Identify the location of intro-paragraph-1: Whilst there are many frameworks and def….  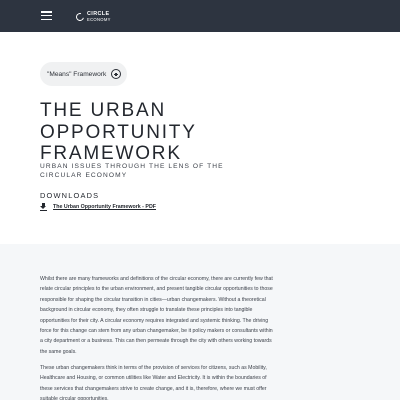
(156, 315).